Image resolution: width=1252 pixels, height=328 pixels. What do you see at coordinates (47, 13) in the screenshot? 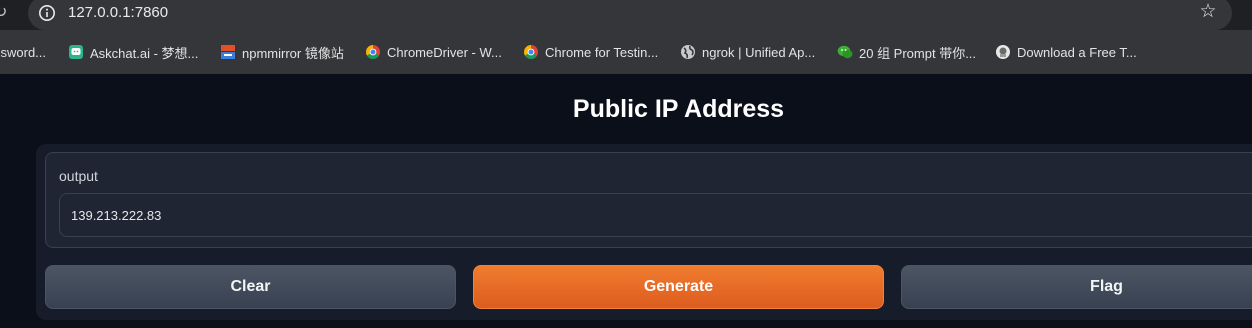
I see `site-info-icon` at bounding box center [47, 13].